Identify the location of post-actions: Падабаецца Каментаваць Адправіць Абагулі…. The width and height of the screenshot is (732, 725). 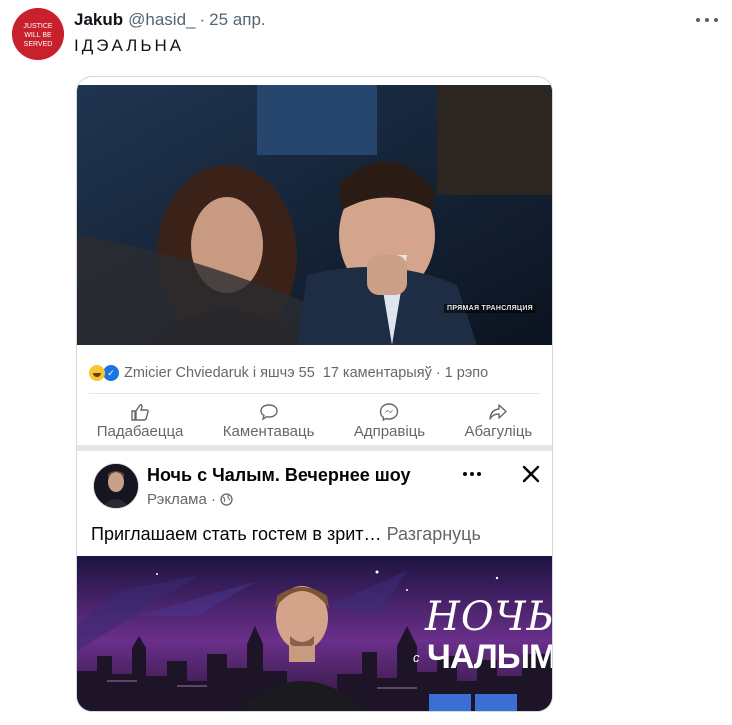
(314, 421).